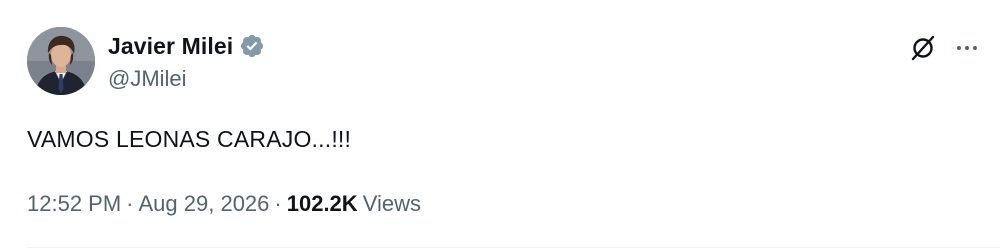 This screenshot has height=250, width=1000. What do you see at coordinates (74, 204) in the screenshot?
I see `tweet-time: 12:52 PM` at bounding box center [74, 204].